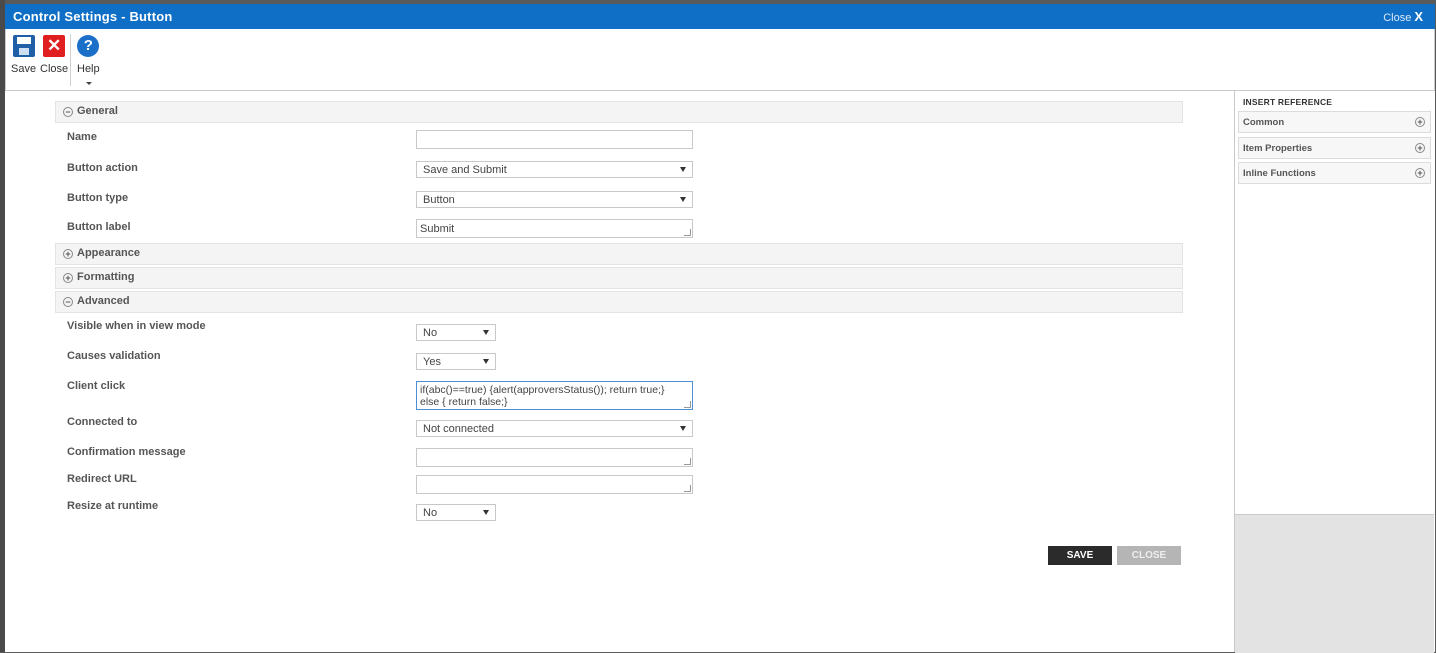 The image size is (1436, 653). Describe the element at coordinates (24, 69) in the screenshot. I see `ribbon-save-label: Save` at that location.